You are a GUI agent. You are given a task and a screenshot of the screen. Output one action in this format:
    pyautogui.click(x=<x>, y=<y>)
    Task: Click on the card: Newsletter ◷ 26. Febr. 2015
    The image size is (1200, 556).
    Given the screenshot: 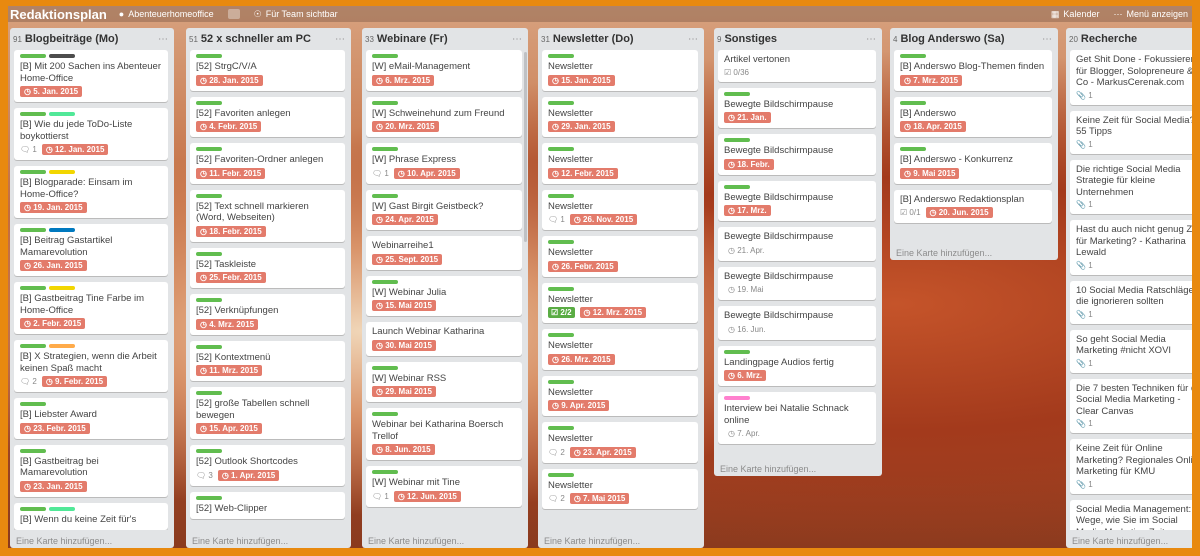 What is the action you would take?
    pyautogui.click(x=620, y=256)
    